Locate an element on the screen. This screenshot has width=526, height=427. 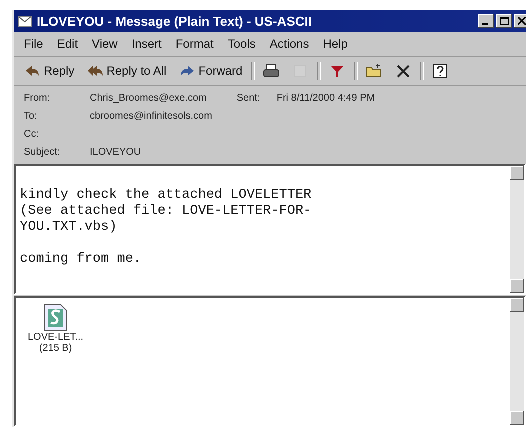
minimize-button is located at coordinates (486, 21).